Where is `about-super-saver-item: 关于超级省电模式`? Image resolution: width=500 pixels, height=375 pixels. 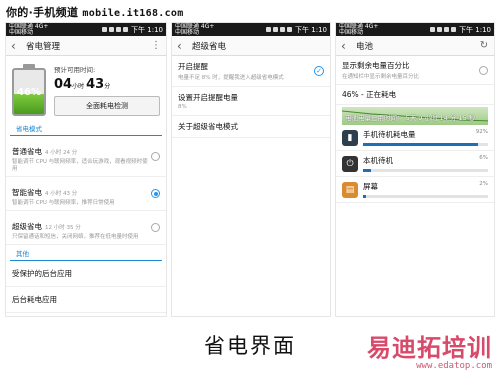 about-super-saver-item: 关于超级省电模式 is located at coordinates (251, 127).